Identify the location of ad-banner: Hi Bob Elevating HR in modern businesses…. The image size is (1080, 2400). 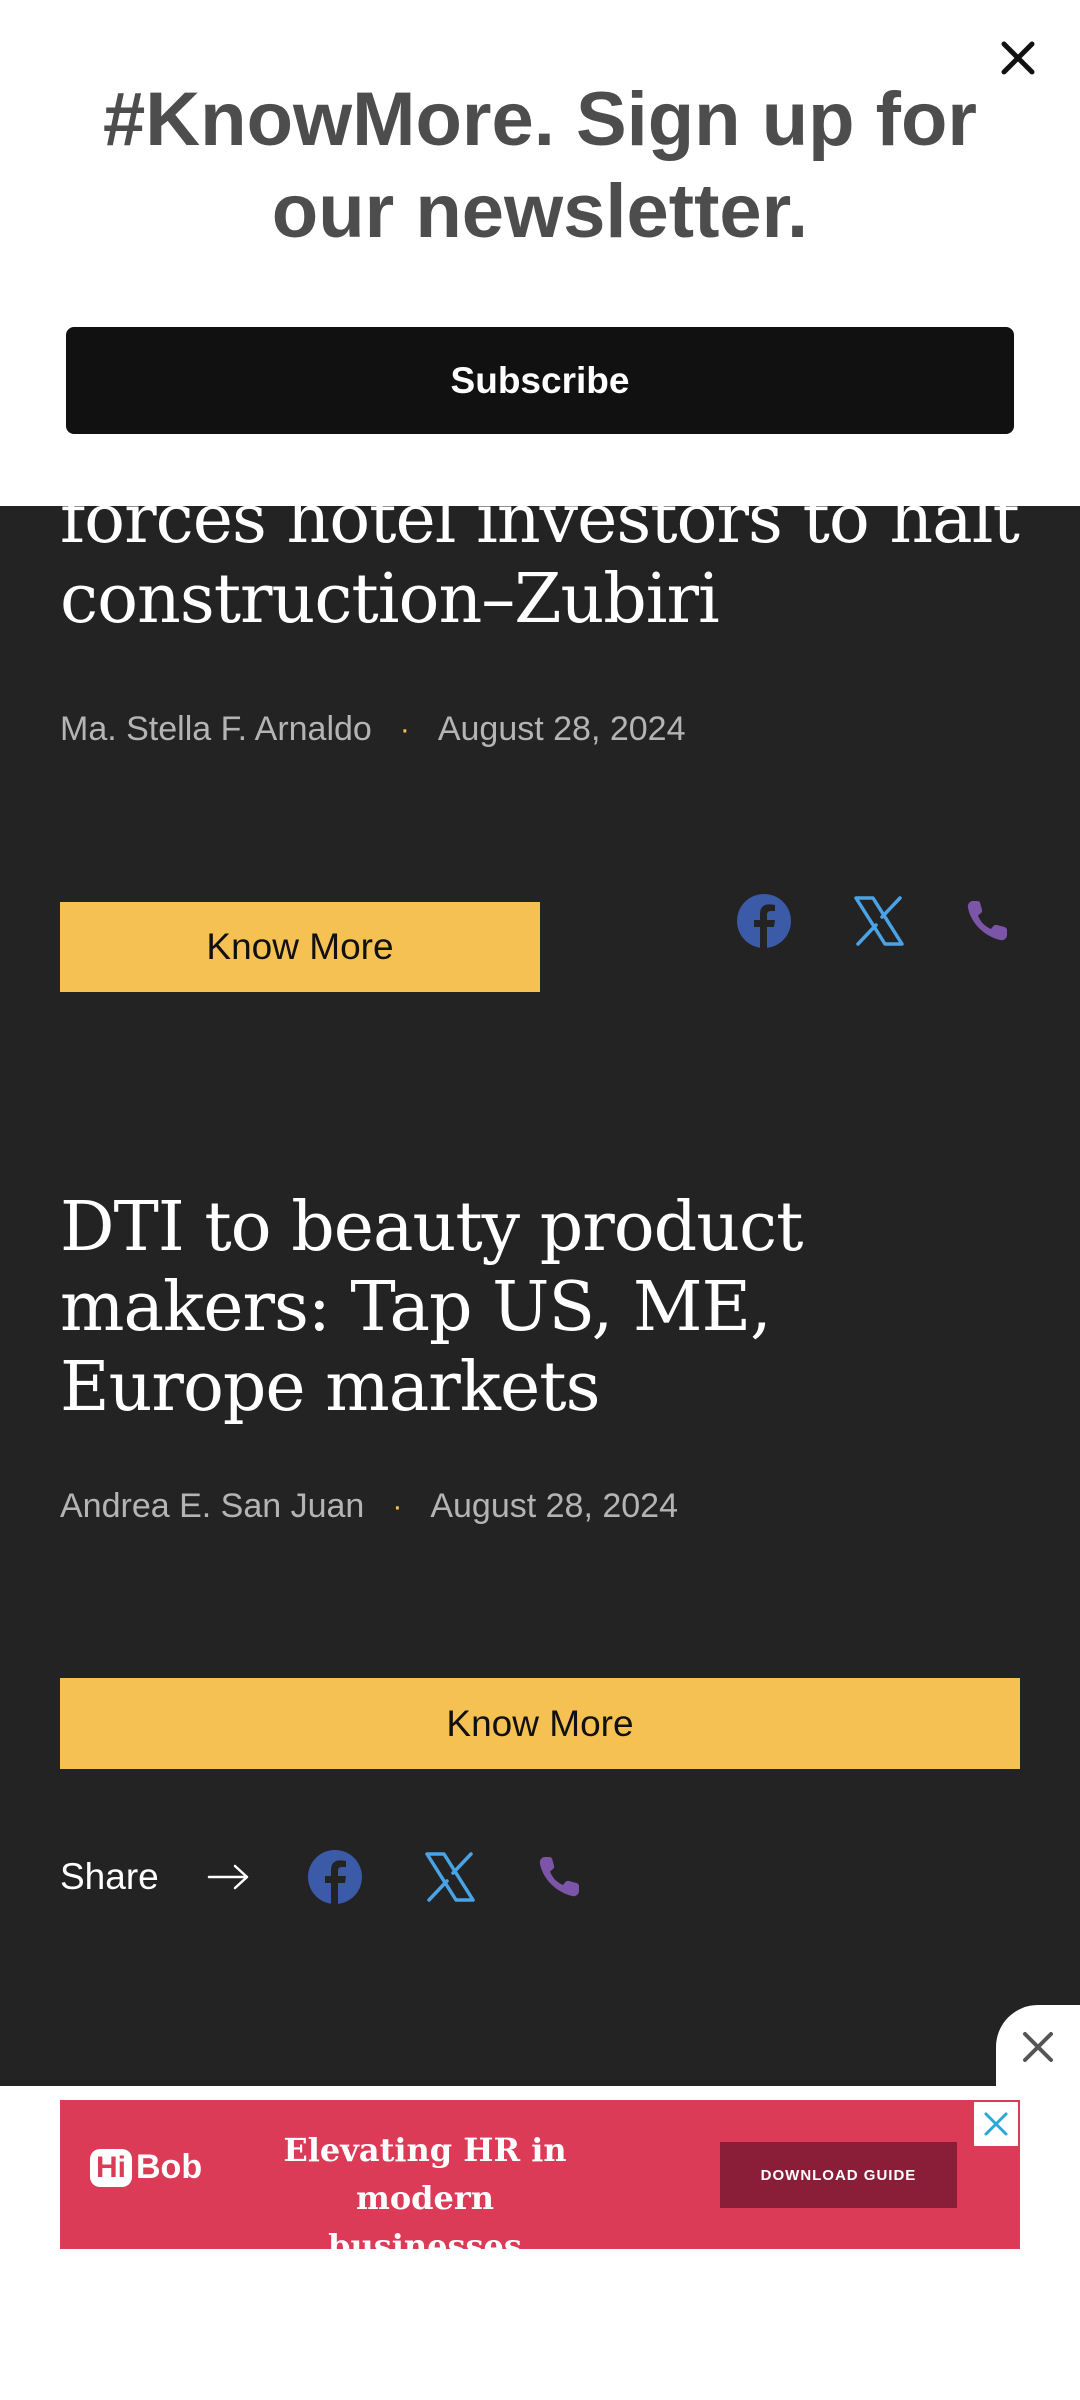
(540, 2182).